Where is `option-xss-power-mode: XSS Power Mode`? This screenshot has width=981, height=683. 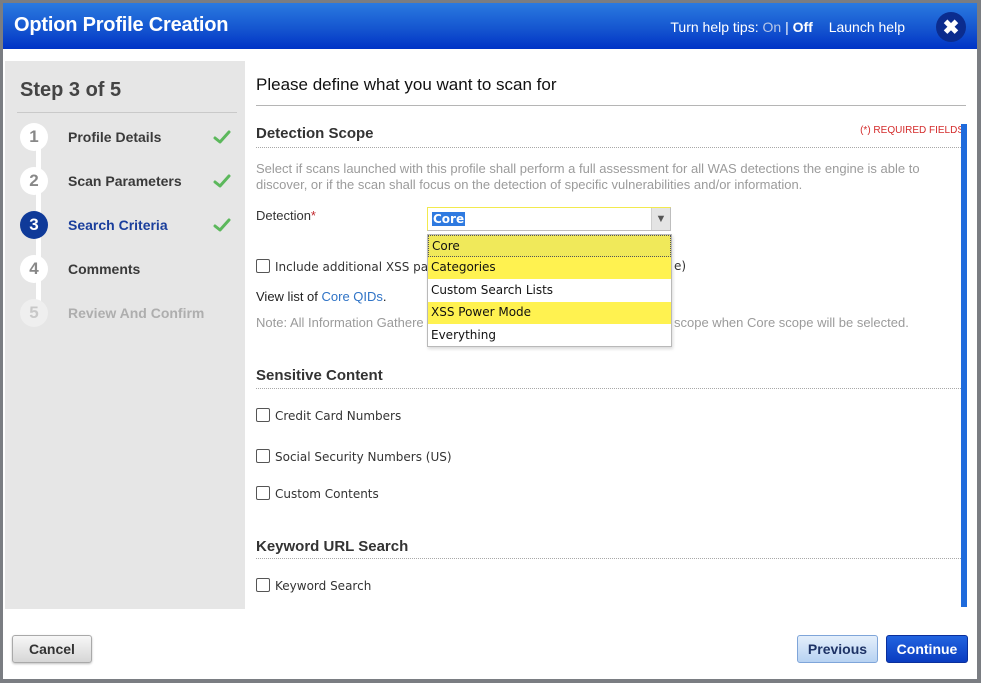
option-xss-power-mode: XSS Power Mode is located at coordinates (549, 313).